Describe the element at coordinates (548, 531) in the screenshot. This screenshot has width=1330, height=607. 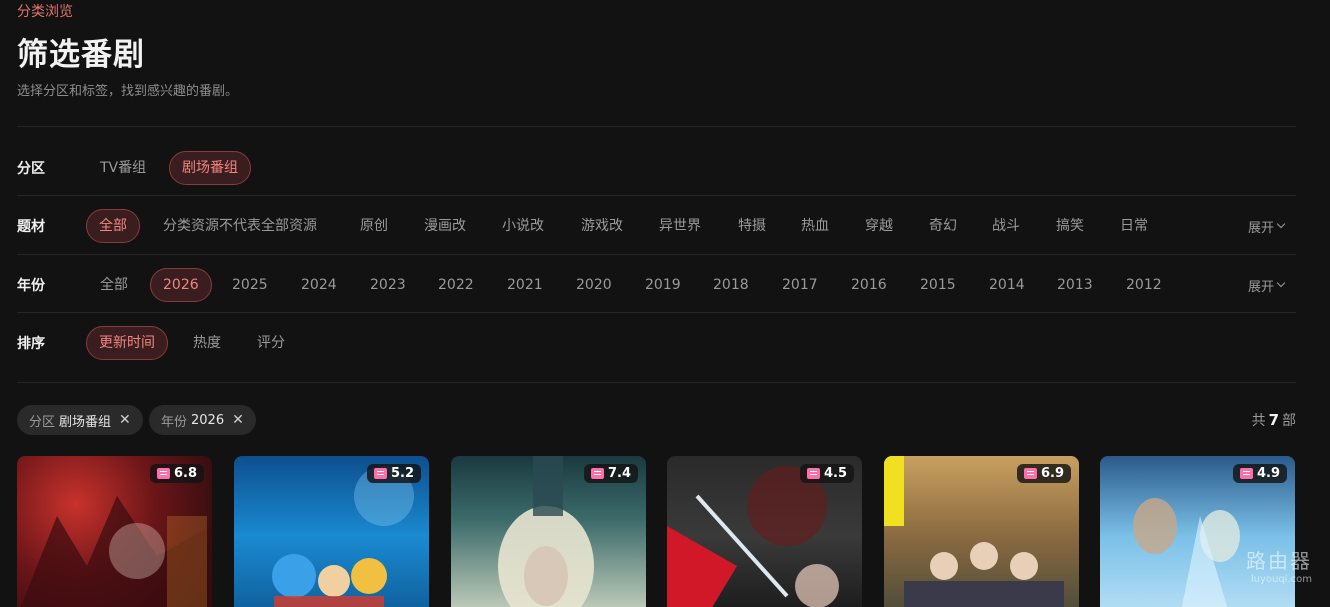
I see `poster-card: 7.4` at that location.